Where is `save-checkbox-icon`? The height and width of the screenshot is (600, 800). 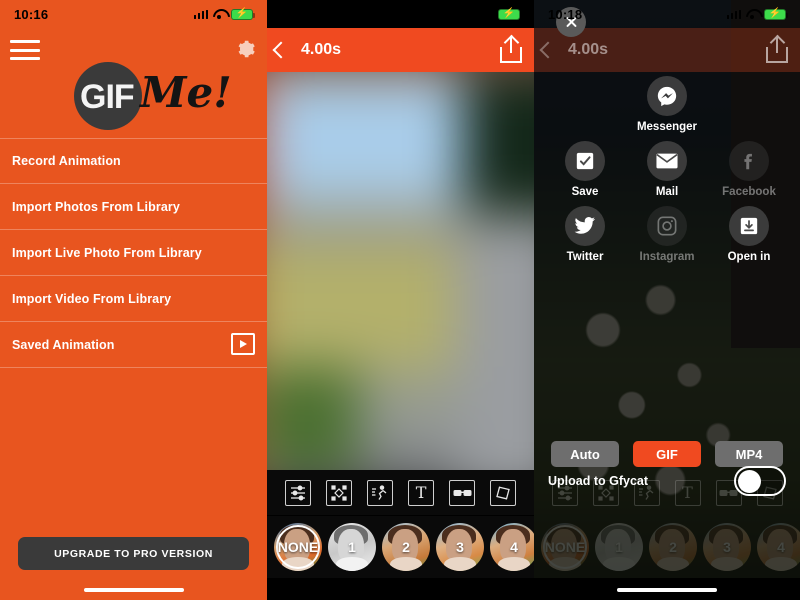 save-checkbox-icon is located at coordinates (585, 161).